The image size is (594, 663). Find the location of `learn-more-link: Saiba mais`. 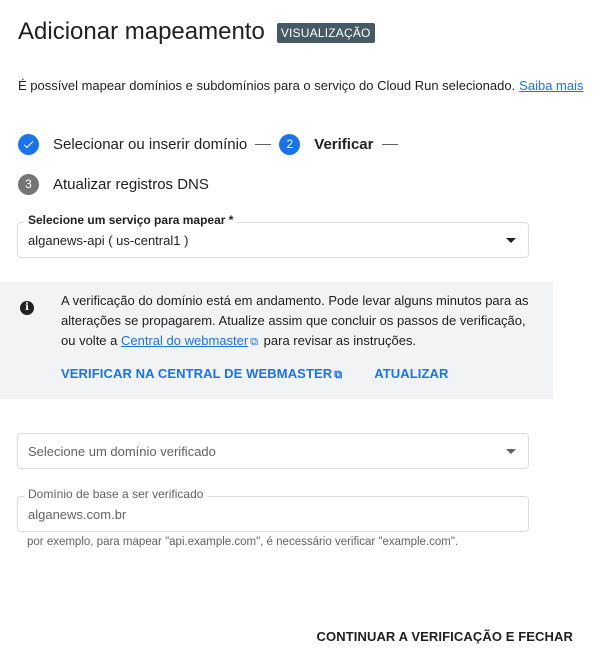

learn-more-link: Saiba mais is located at coordinates (551, 85).